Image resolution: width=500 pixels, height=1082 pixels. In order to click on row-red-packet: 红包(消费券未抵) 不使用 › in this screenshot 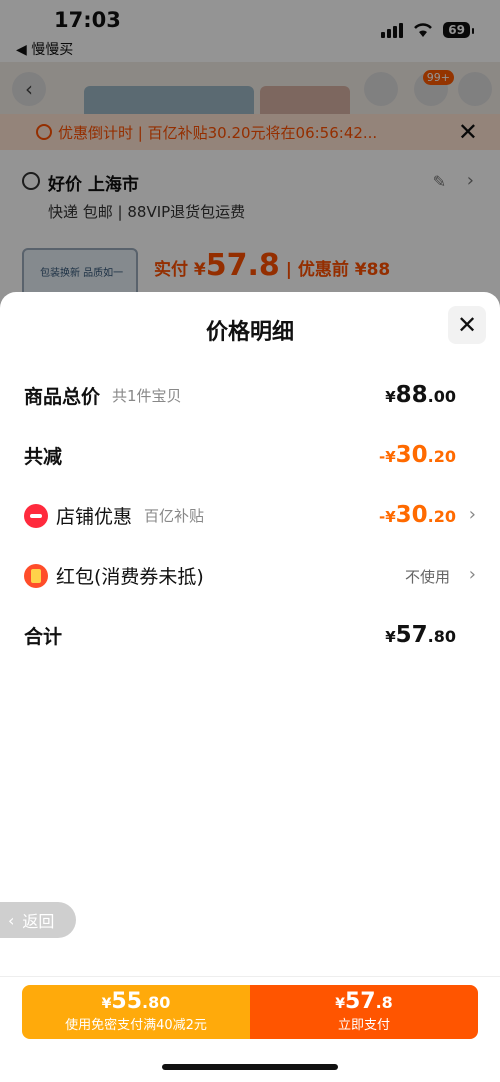, I will do `click(250, 577)`.